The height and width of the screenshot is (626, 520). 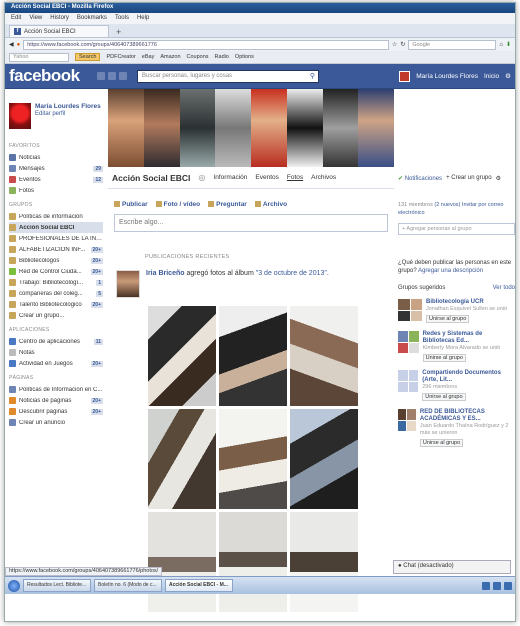 I want to click on sidebar-item: Red de Control Ciuda... 20+, so click(x=56, y=271).